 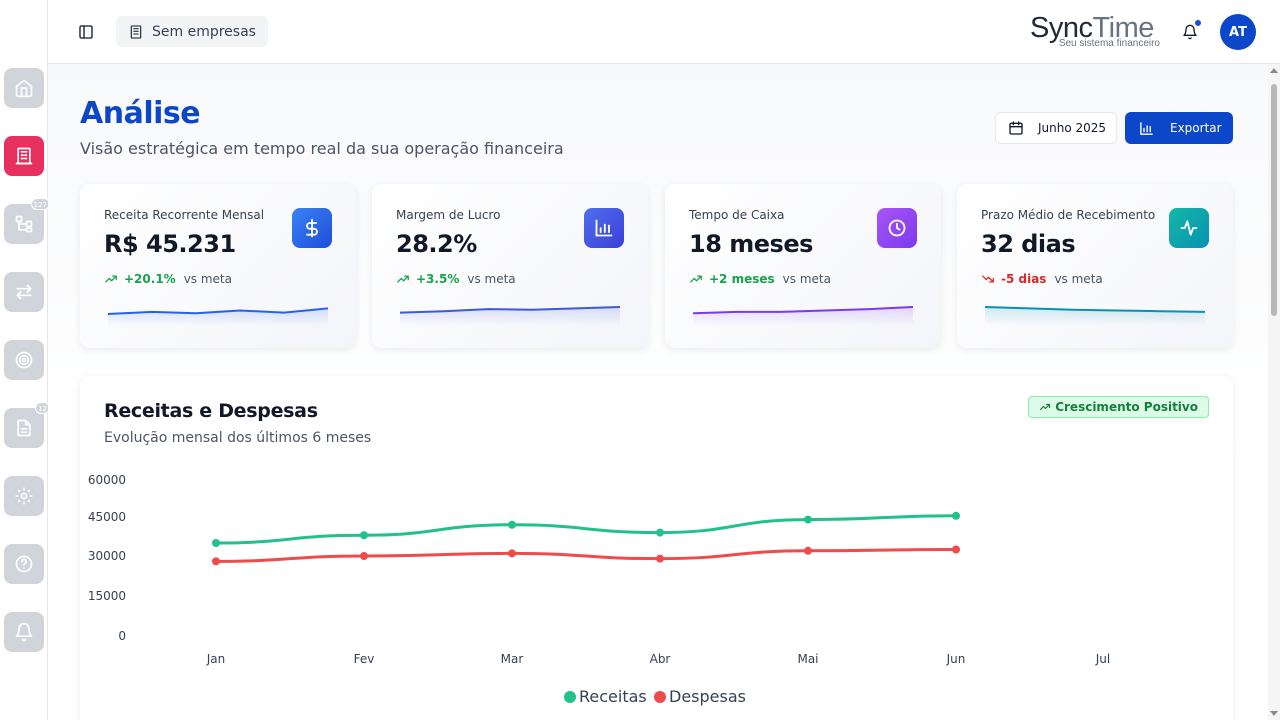 What do you see at coordinates (122, 636) in the screenshot?
I see `y-tick-label: 0` at bounding box center [122, 636].